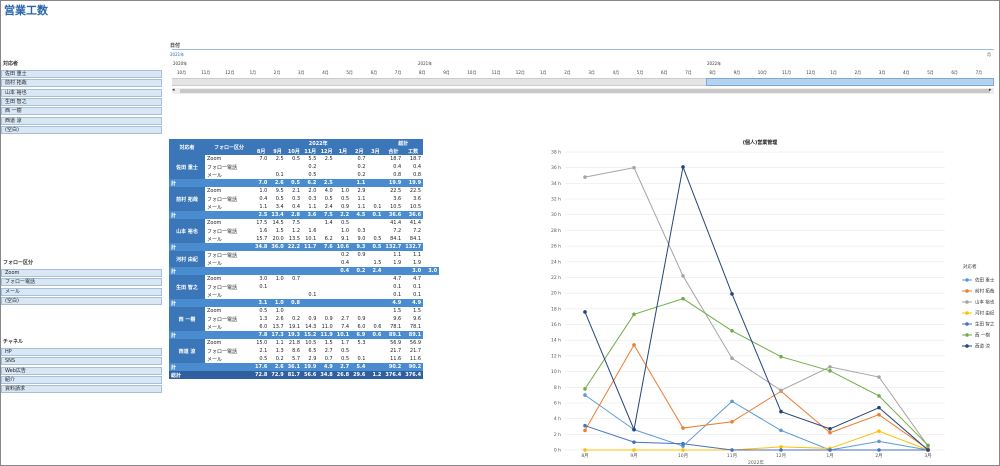  Describe the element at coordinates (556, 200) in the screenshot. I see `y-tick-label: 32 h` at that location.